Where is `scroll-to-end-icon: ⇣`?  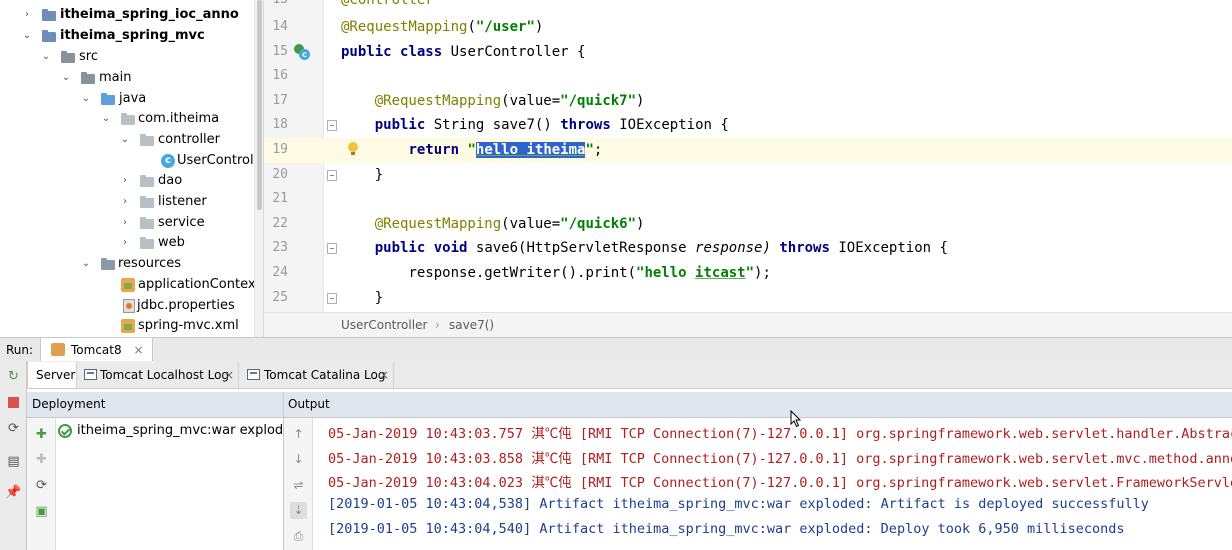 scroll-to-end-icon: ⇣ is located at coordinates (298, 510).